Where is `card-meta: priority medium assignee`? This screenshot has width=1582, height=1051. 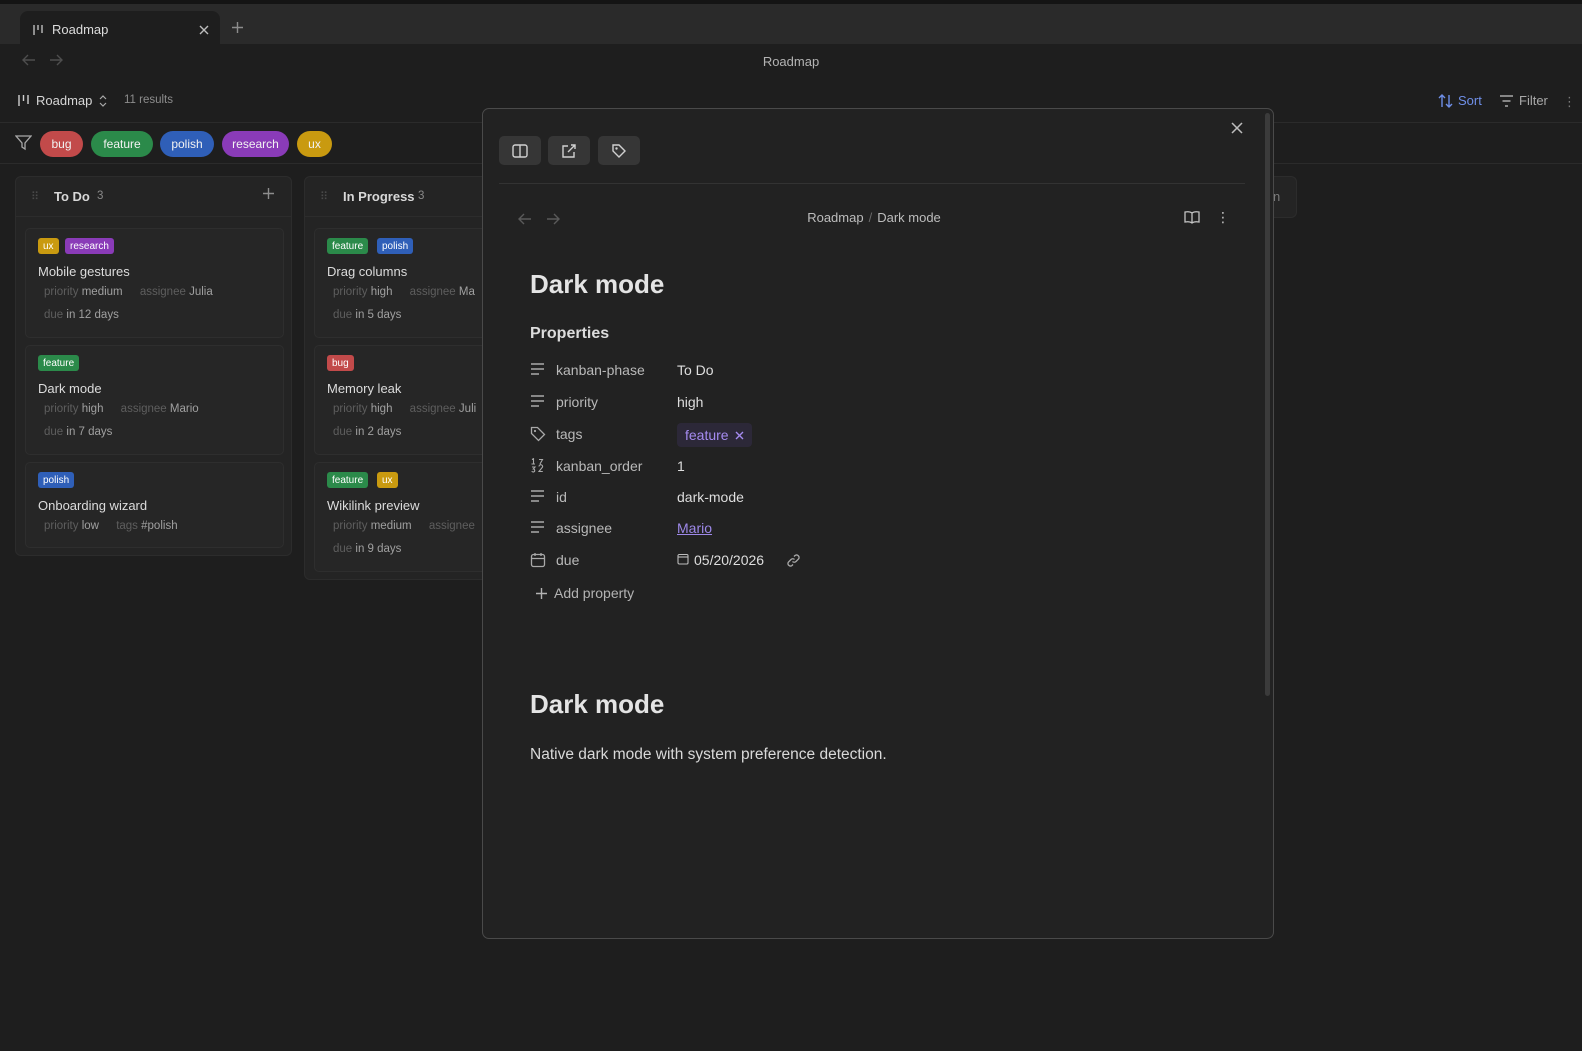 card-meta: priority medium assignee is located at coordinates (411, 526).